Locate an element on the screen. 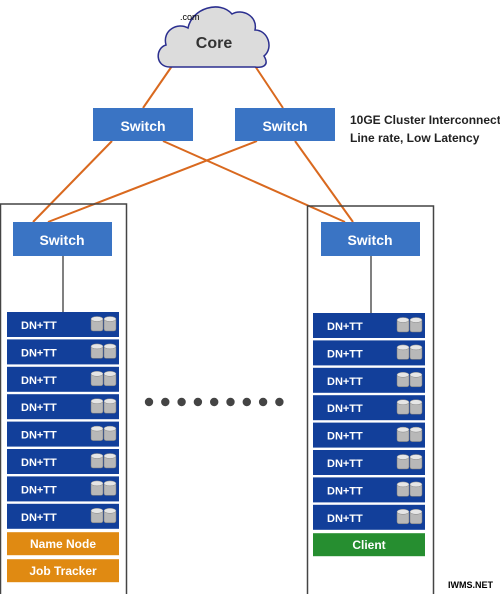 This screenshot has width=500, height=594. interconnect-note-line1: 10GE Cluster Interconnect is located at coordinates (425, 120).